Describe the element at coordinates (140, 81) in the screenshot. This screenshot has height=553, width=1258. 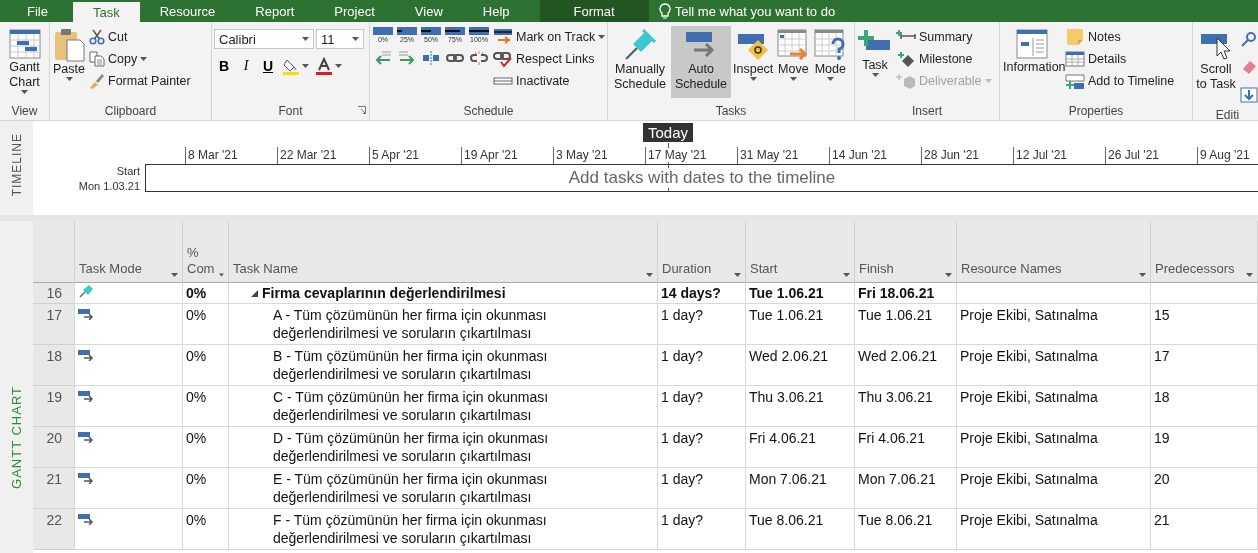
I see `ribbon-button: Format Painter` at that location.